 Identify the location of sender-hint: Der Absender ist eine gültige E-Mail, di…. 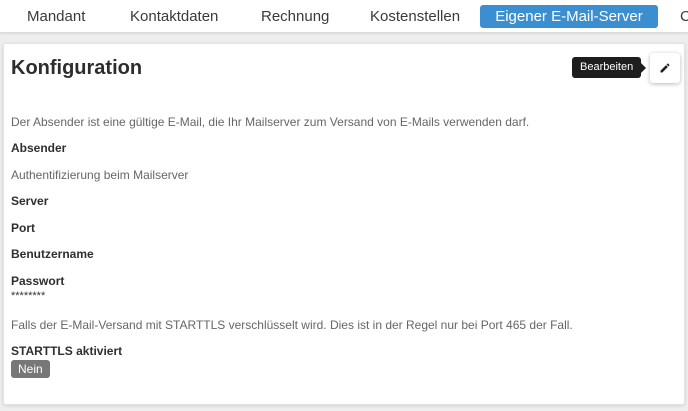
(270, 122).